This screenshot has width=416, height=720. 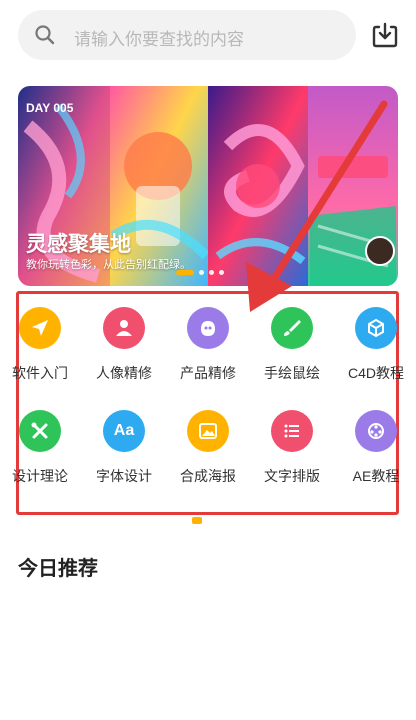 What do you see at coordinates (292, 476) in the screenshot?
I see `category-label: 文字排版` at bounding box center [292, 476].